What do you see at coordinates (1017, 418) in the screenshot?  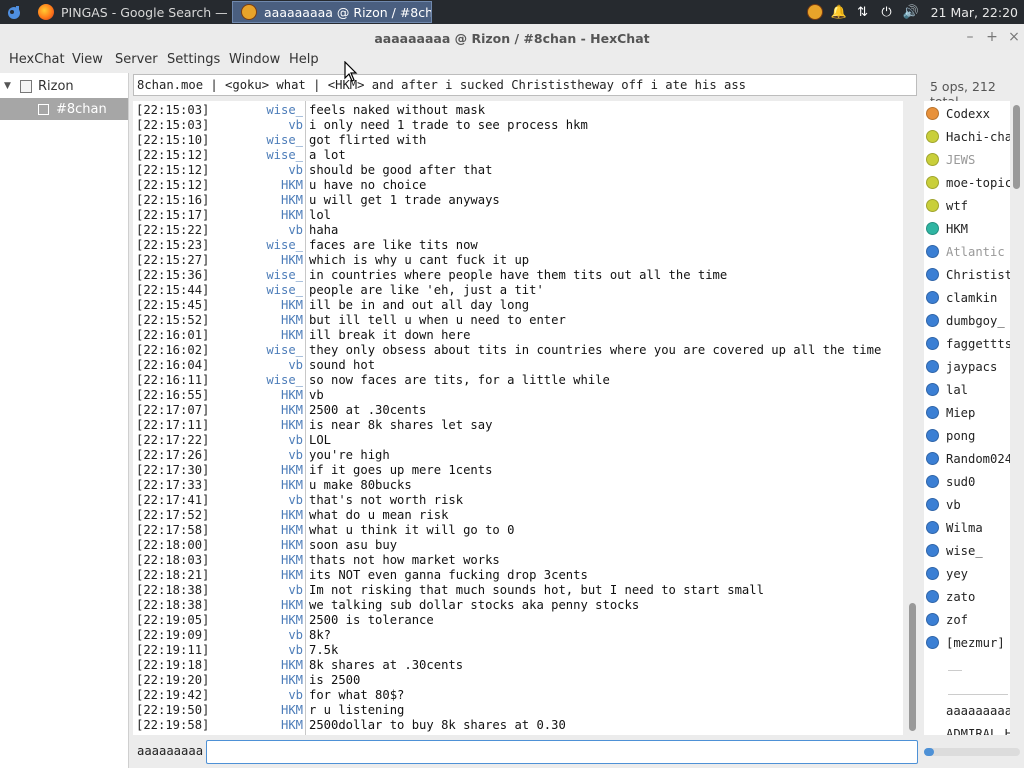 I see `user-list-scrollbar` at bounding box center [1017, 418].